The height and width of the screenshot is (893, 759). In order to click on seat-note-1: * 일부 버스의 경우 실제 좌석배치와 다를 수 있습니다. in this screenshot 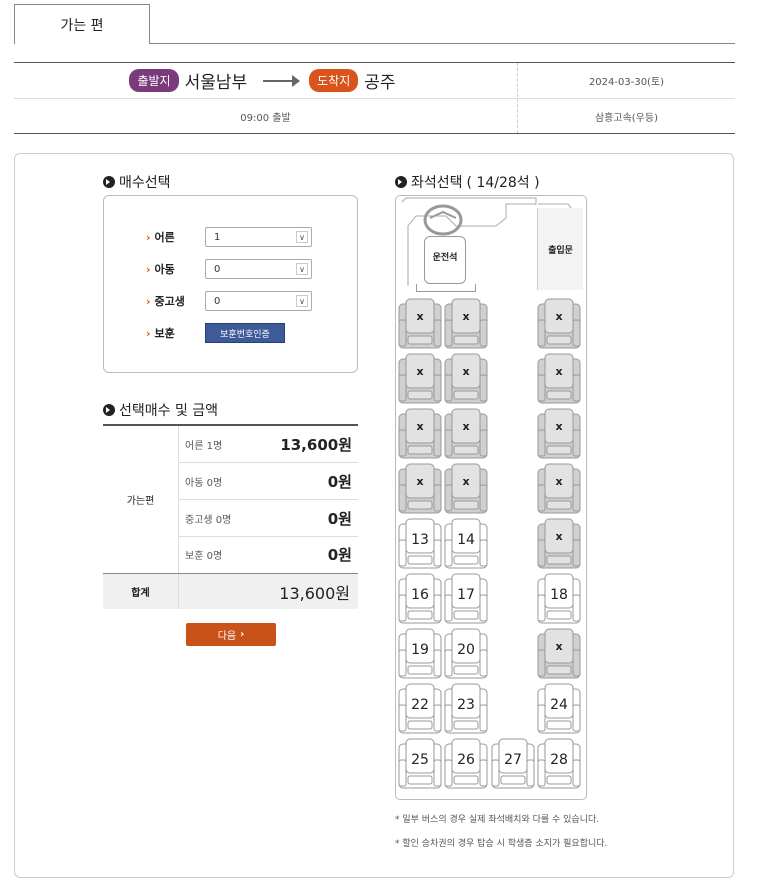, I will do `click(497, 820)`.